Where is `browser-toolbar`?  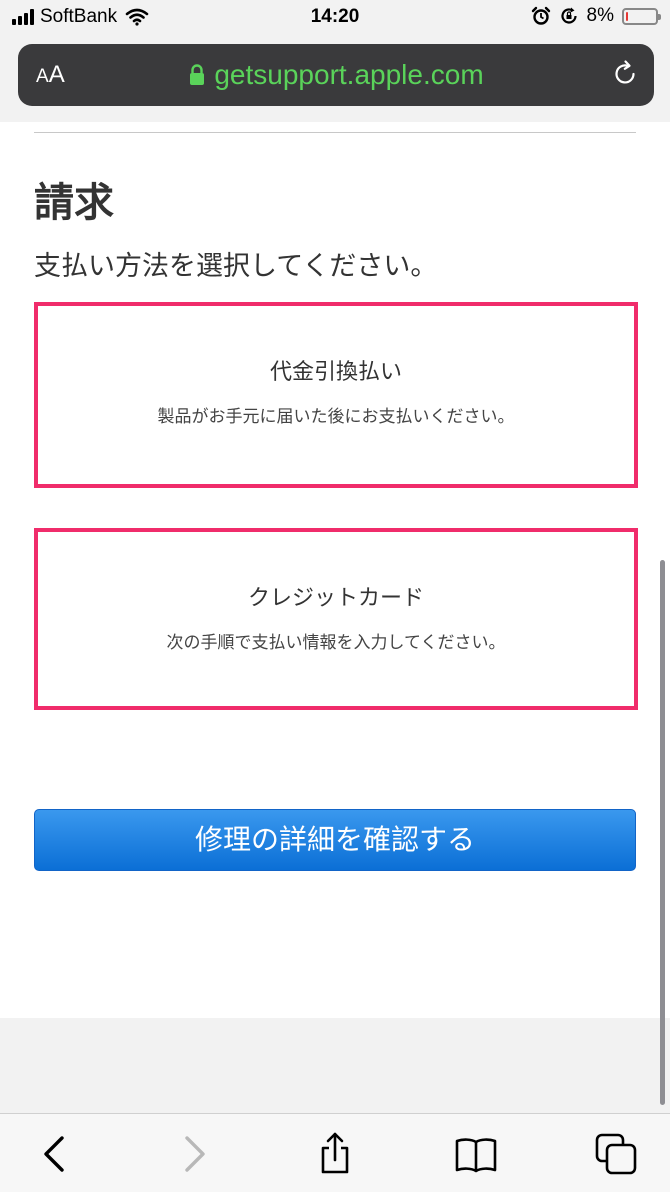
browser-toolbar is located at coordinates (335, 1152).